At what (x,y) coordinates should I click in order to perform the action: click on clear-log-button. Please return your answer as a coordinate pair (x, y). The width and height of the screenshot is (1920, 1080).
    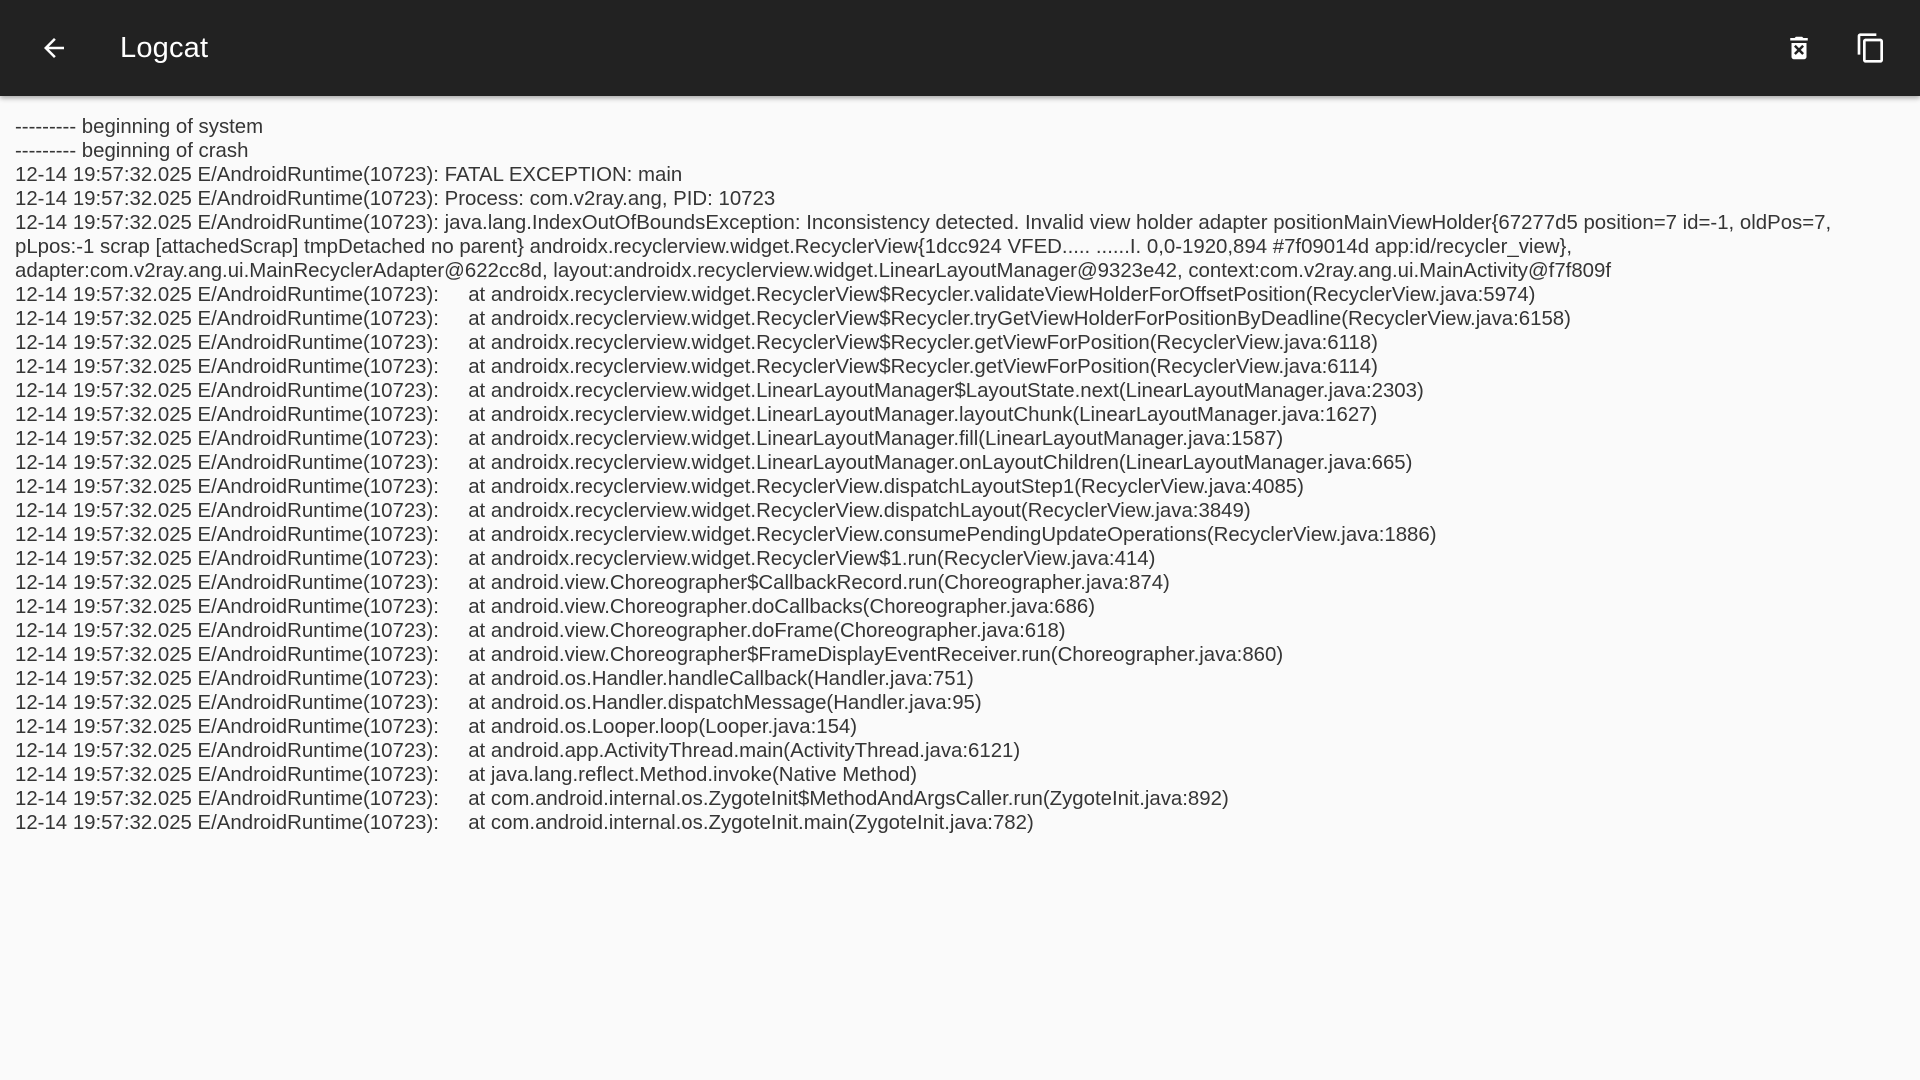
    Looking at the image, I should click on (1799, 48).